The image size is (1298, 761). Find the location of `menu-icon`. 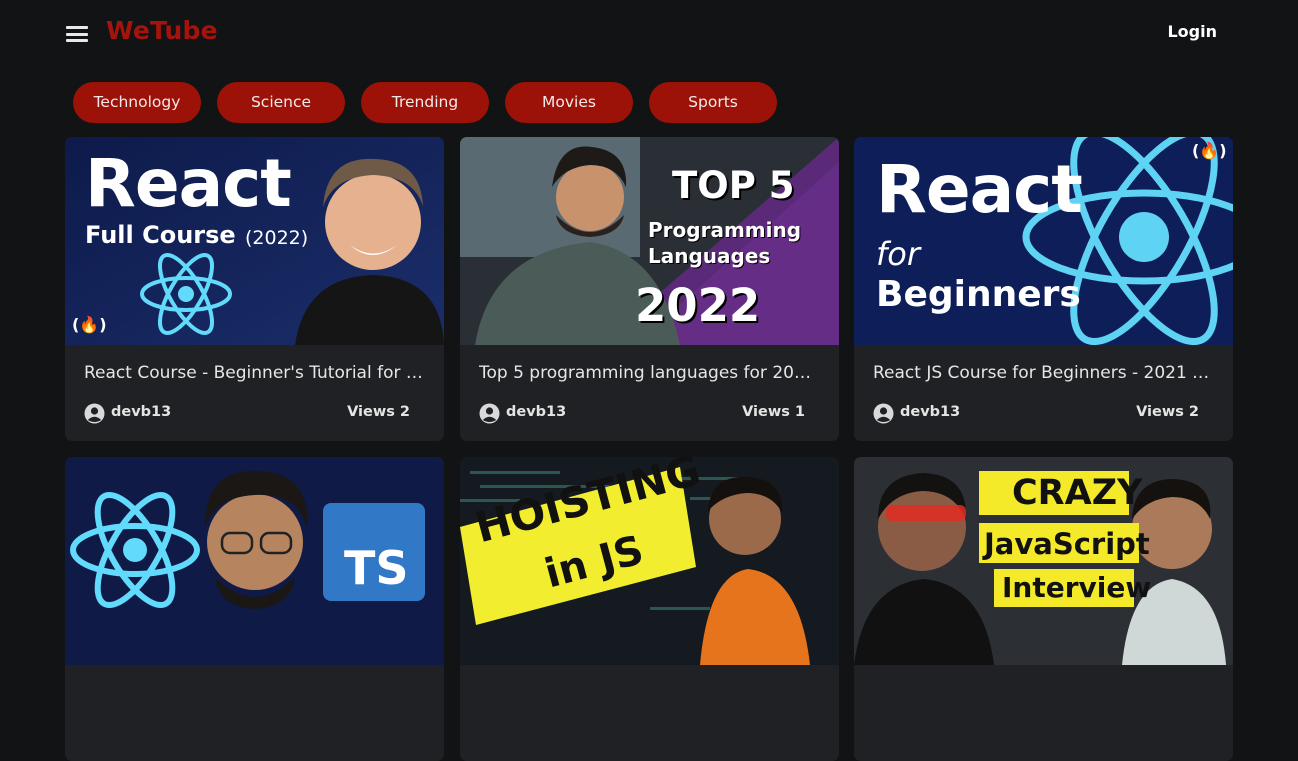

menu-icon is located at coordinates (77, 34).